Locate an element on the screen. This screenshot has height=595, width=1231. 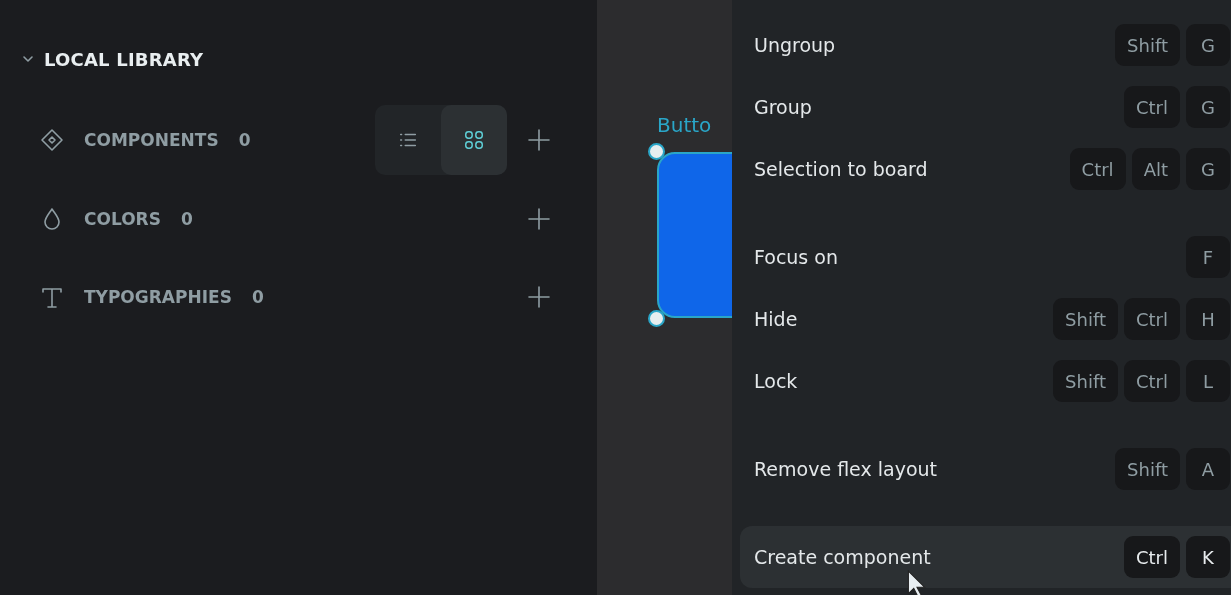
diamond-icon is located at coordinates (52, 140).